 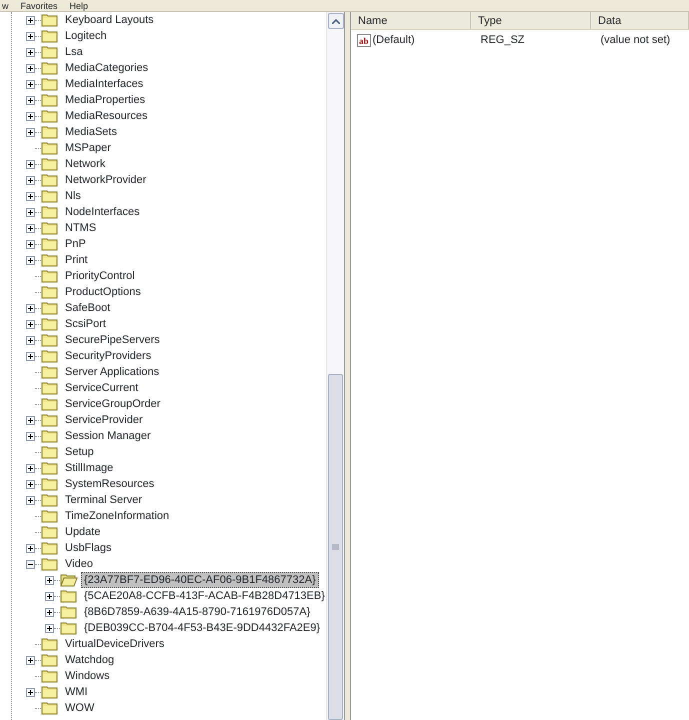 What do you see at coordinates (79, 452) in the screenshot?
I see `tree-item: Setup` at bounding box center [79, 452].